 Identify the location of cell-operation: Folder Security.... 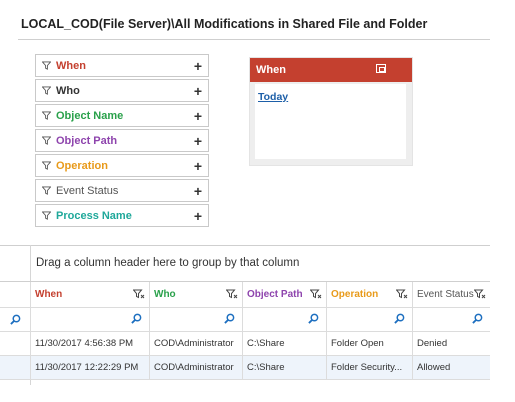
(370, 367).